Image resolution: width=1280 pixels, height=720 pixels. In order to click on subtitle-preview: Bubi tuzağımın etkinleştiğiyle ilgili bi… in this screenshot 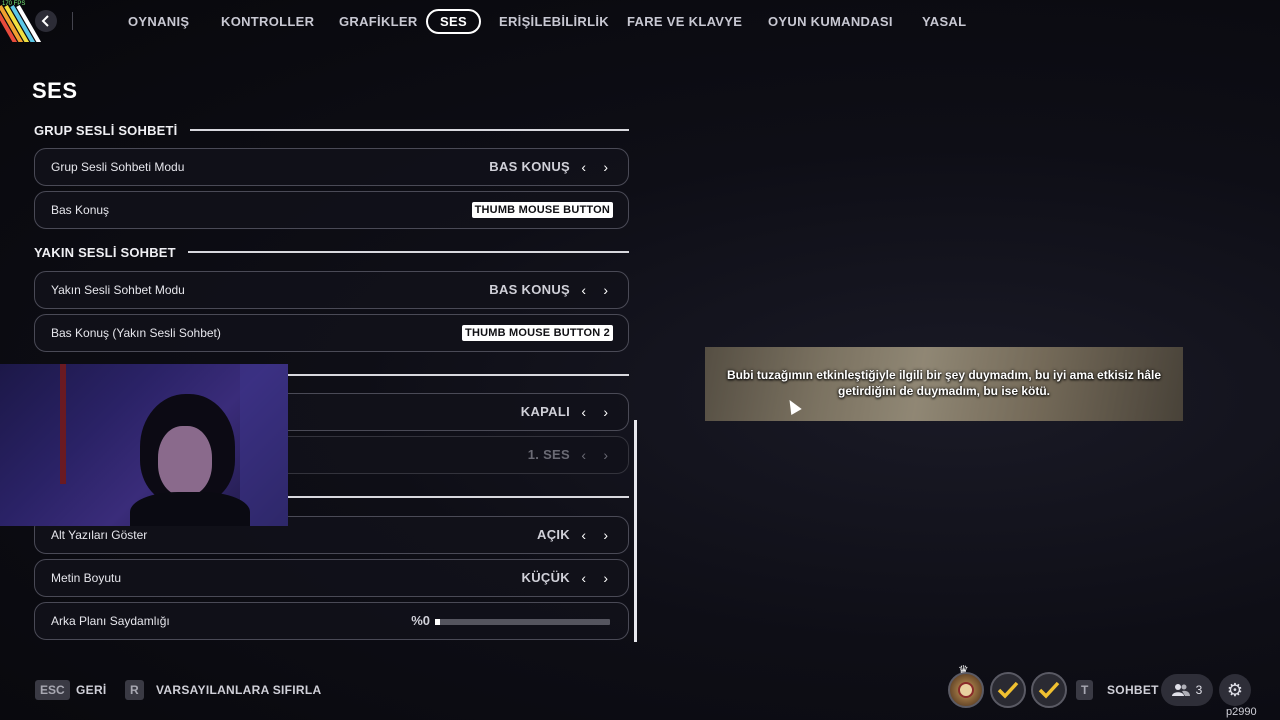, I will do `click(944, 384)`.